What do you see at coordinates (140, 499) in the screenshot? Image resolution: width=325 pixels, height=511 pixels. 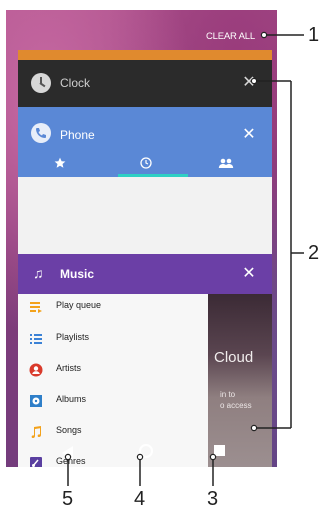 I see `callout-4: 4` at bounding box center [140, 499].